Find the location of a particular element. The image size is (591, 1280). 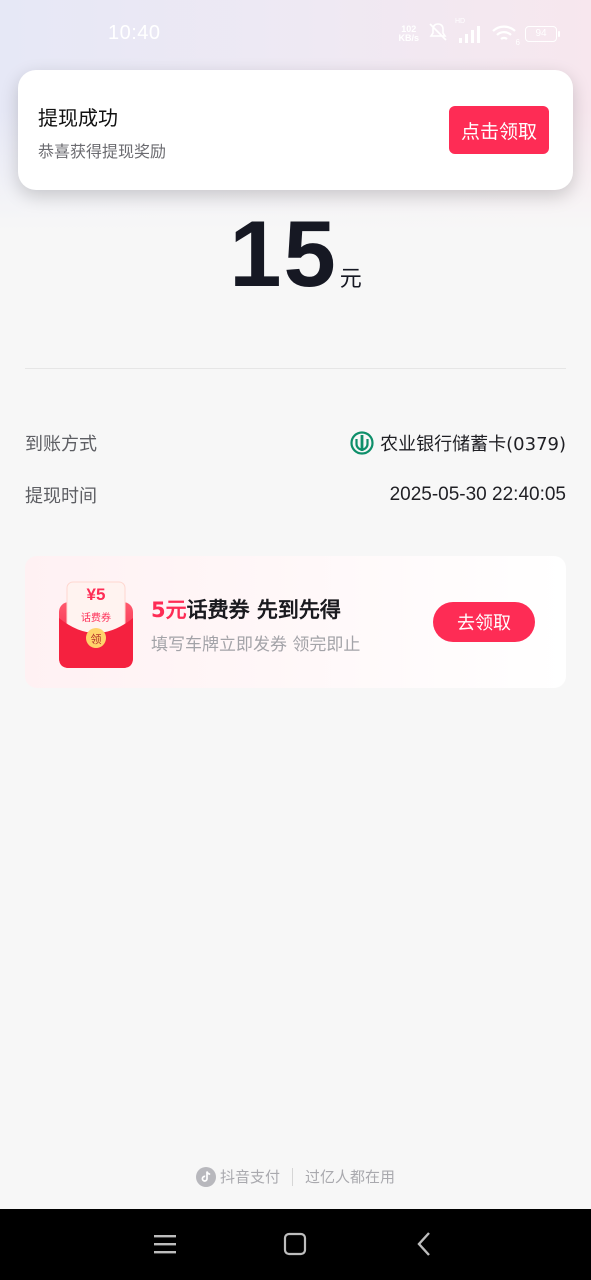

bank-card-name: 农业银行储蓄卡(0379) is located at coordinates (473, 444).